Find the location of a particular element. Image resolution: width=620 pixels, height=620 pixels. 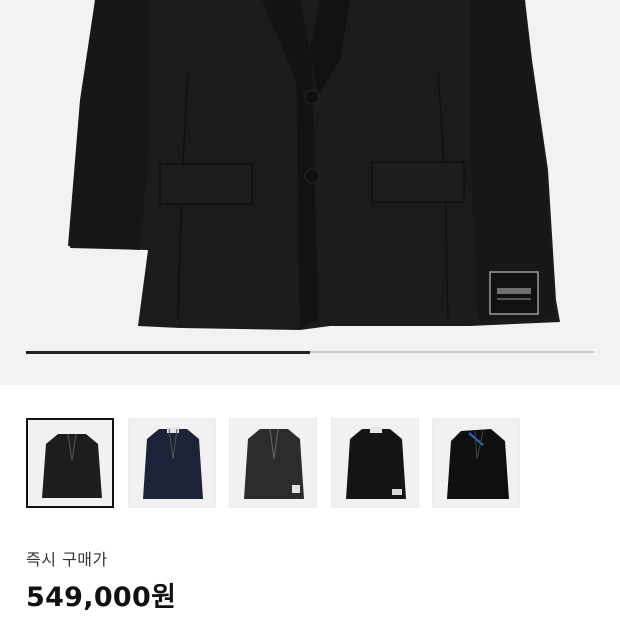

navy-blazer-thumbnail is located at coordinates (173, 463).